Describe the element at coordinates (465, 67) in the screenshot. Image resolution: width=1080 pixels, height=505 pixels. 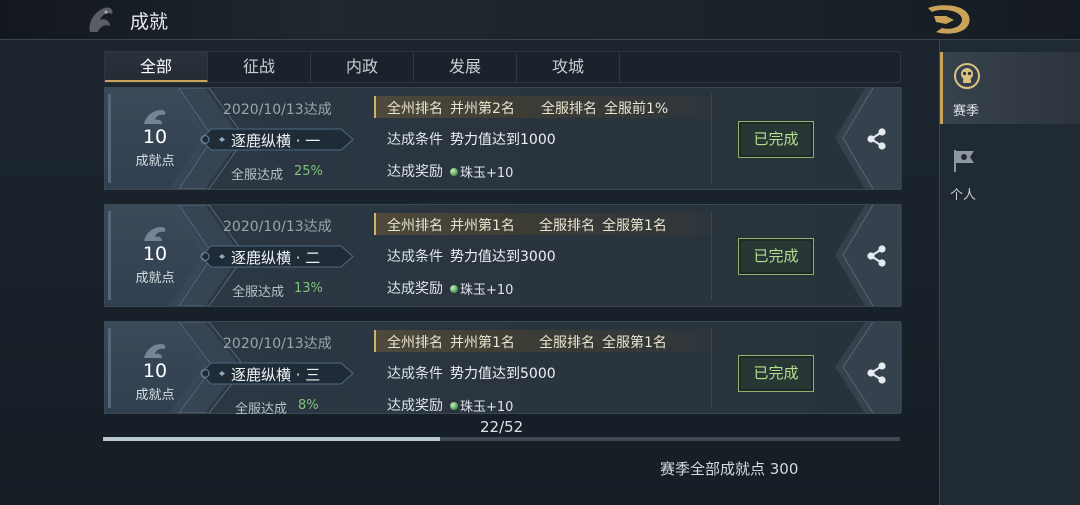
I see `tab-development: 发展` at that location.